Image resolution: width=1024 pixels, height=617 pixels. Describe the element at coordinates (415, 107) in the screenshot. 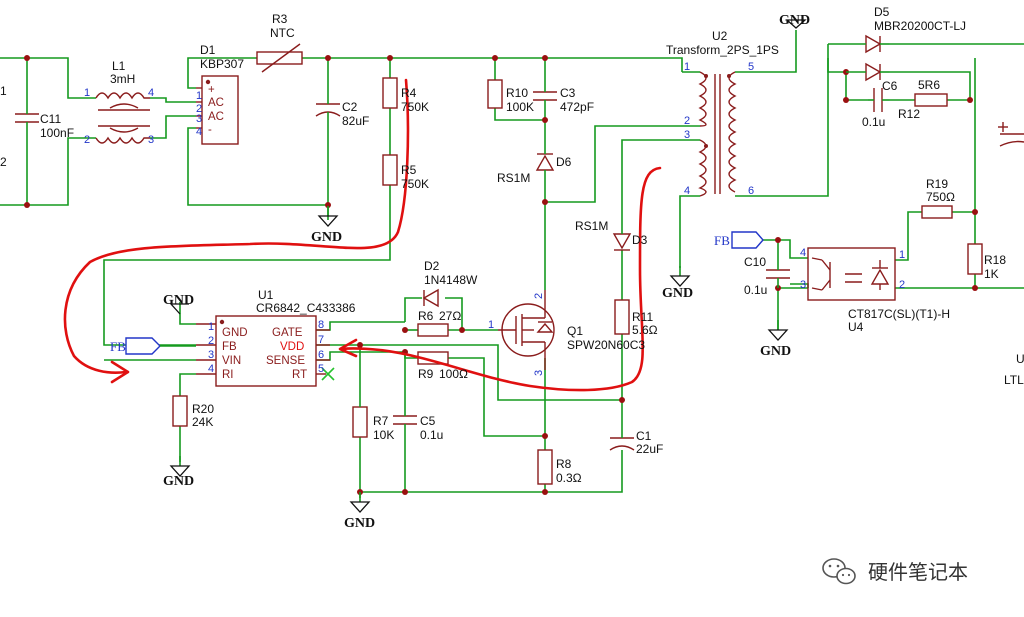

I see `r4-value: 750K` at that location.